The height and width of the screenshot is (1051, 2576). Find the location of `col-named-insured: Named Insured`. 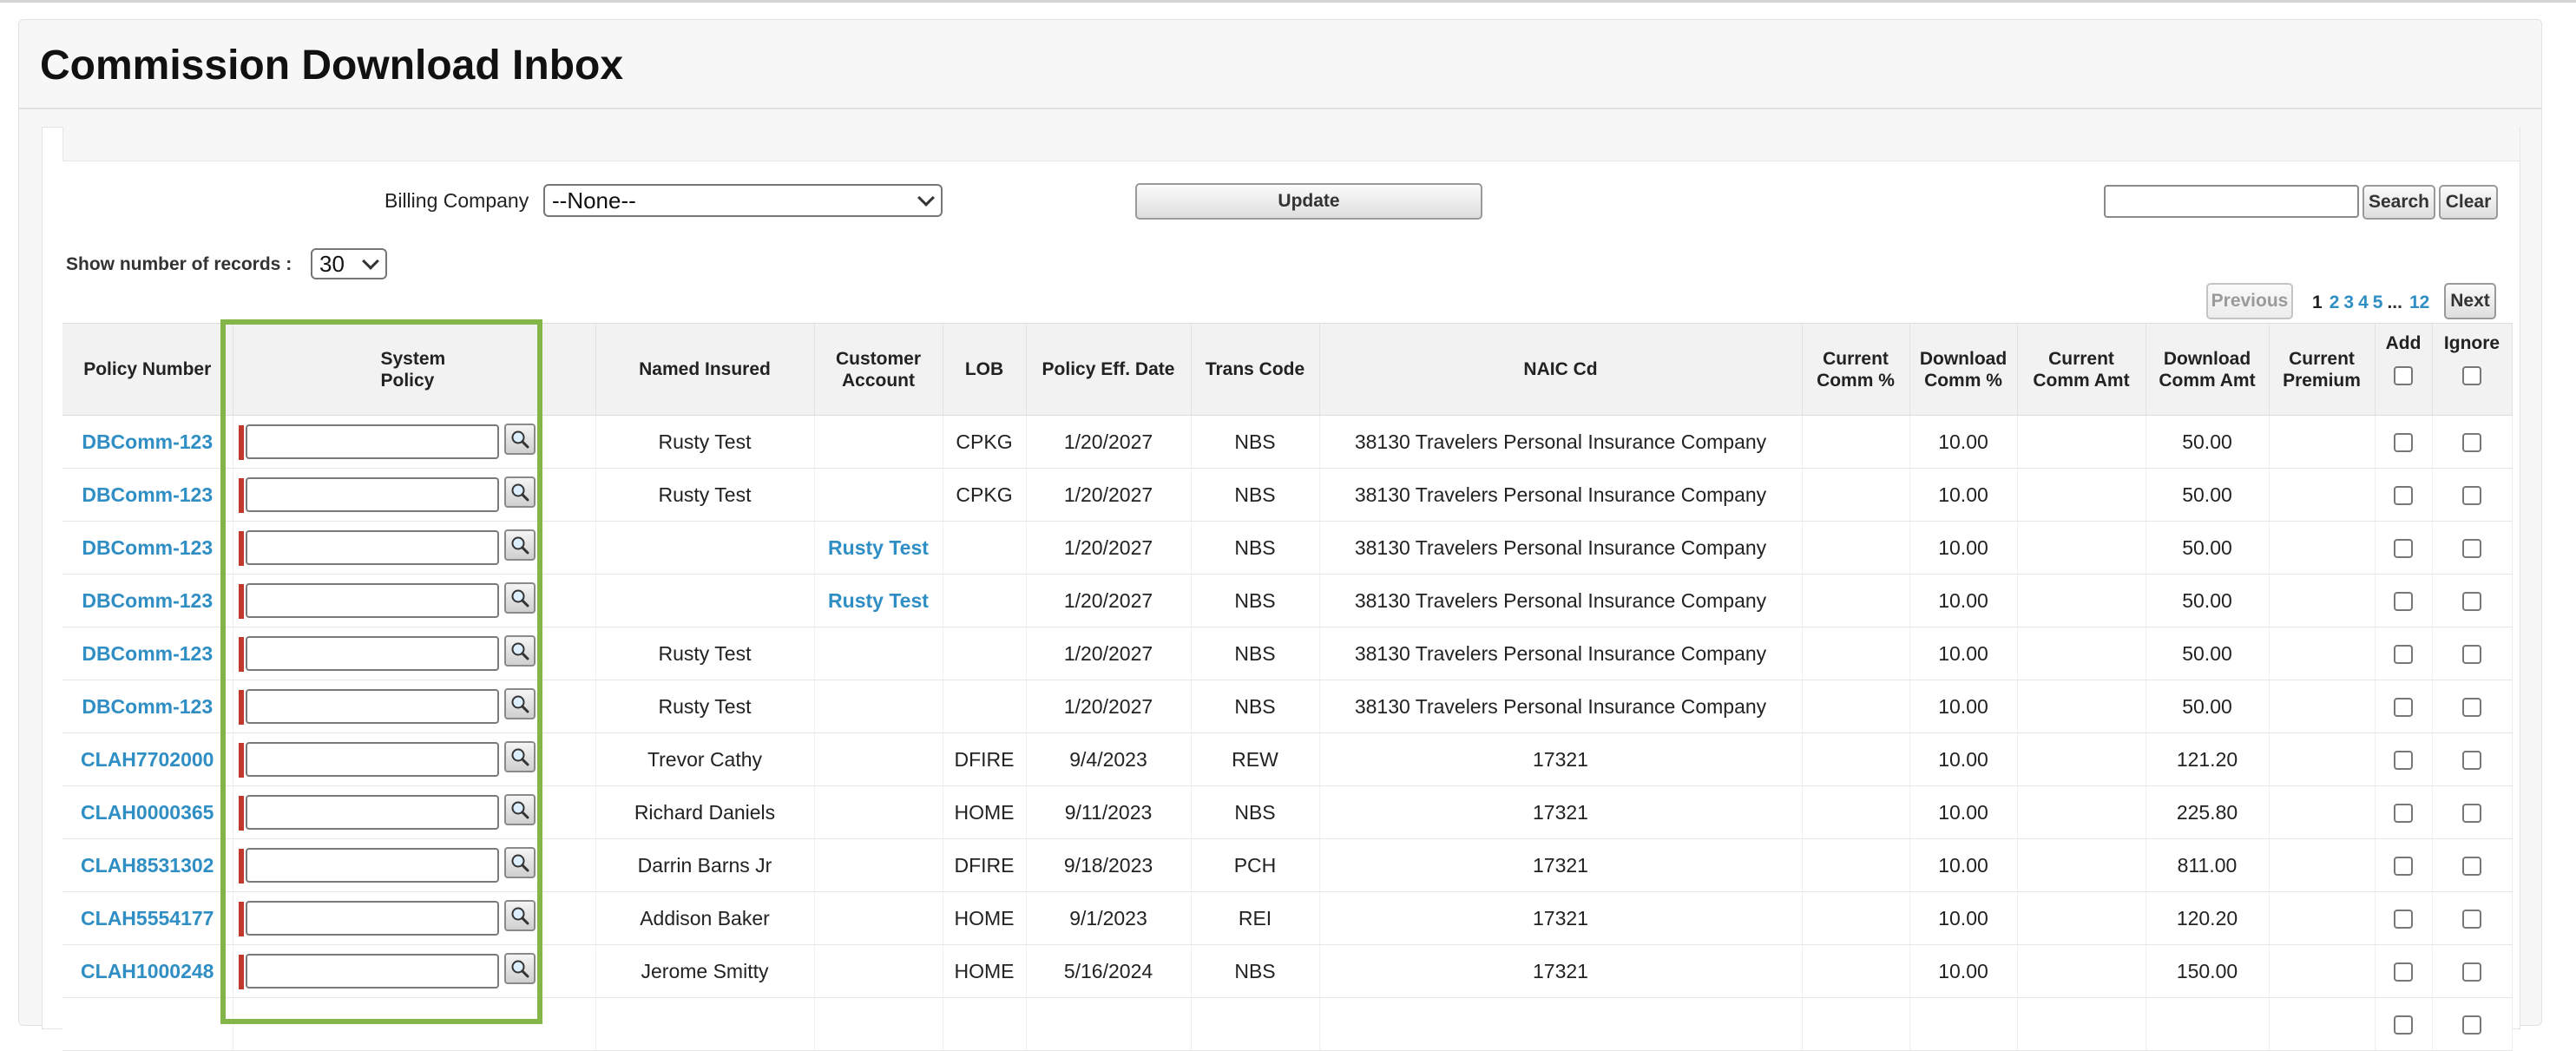

col-named-insured: Named Insured is located at coordinates (705, 369).